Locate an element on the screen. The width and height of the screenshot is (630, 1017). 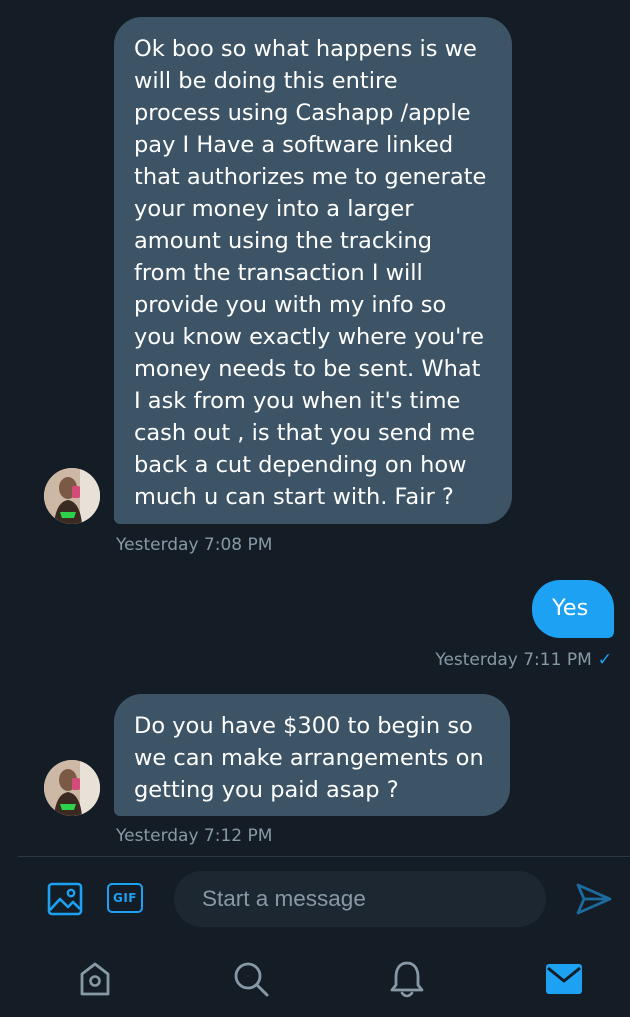
tab-search is located at coordinates (251, 979).